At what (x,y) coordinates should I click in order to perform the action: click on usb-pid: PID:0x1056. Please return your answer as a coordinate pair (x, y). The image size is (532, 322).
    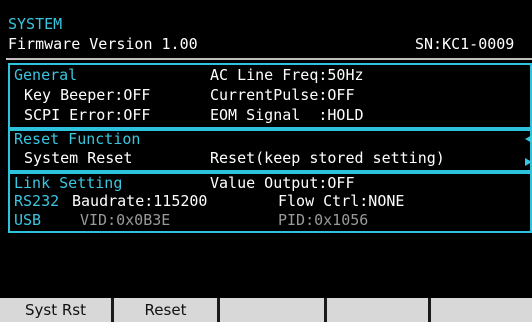
    Looking at the image, I should click on (323, 220).